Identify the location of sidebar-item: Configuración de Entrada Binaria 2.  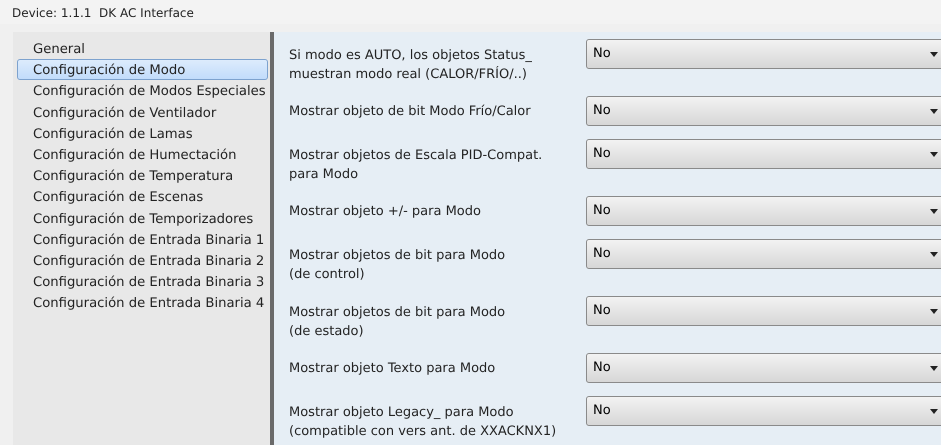
(142, 261).